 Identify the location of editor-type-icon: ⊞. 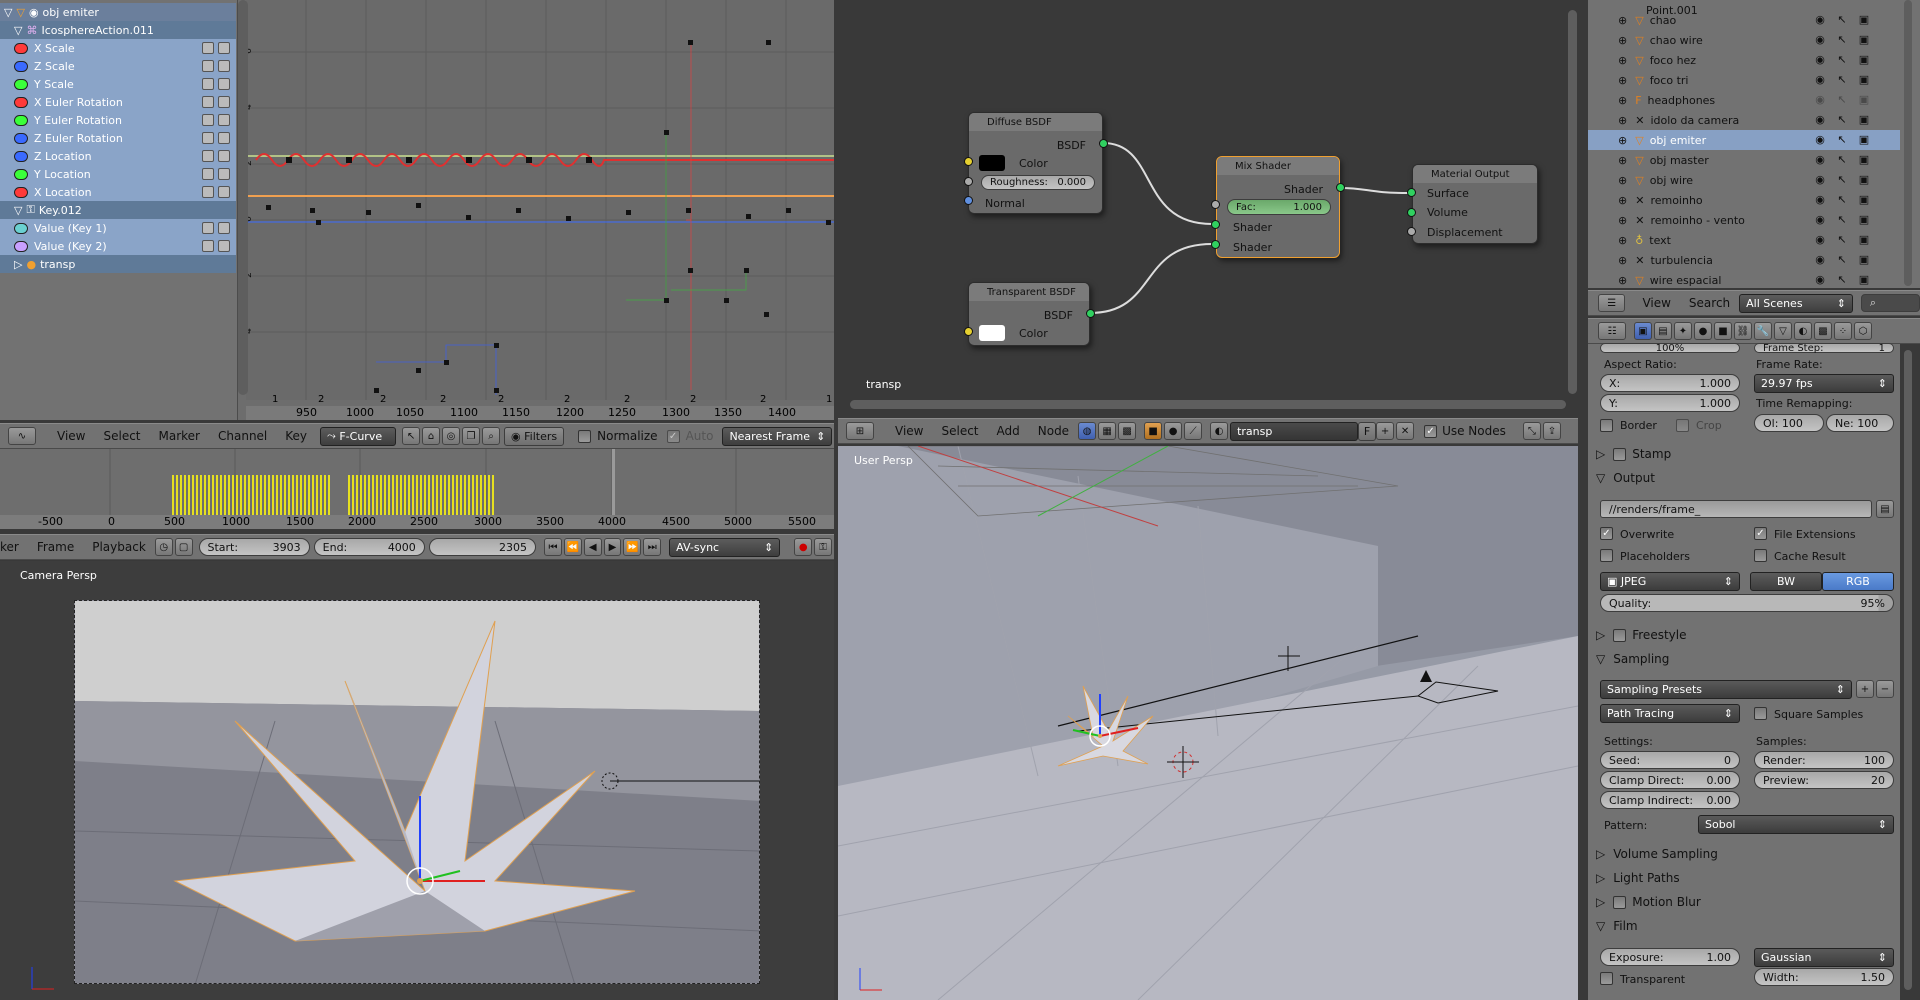
(860, 431).